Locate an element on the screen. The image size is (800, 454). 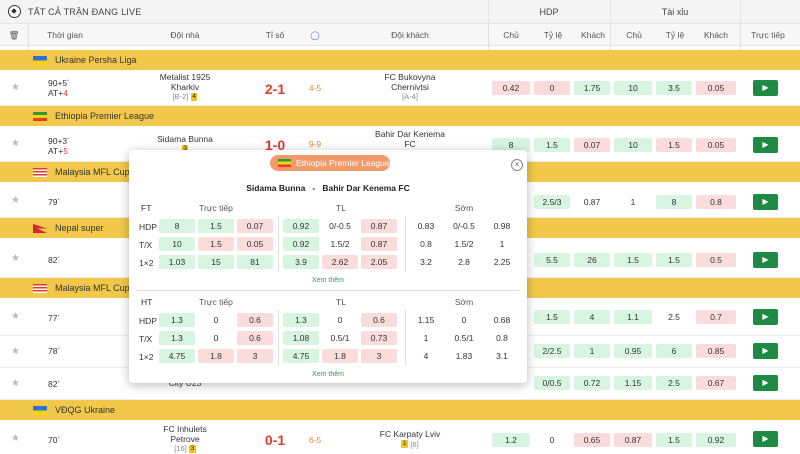
odds-cell: 1.15 is located at coordinates (633, 383).